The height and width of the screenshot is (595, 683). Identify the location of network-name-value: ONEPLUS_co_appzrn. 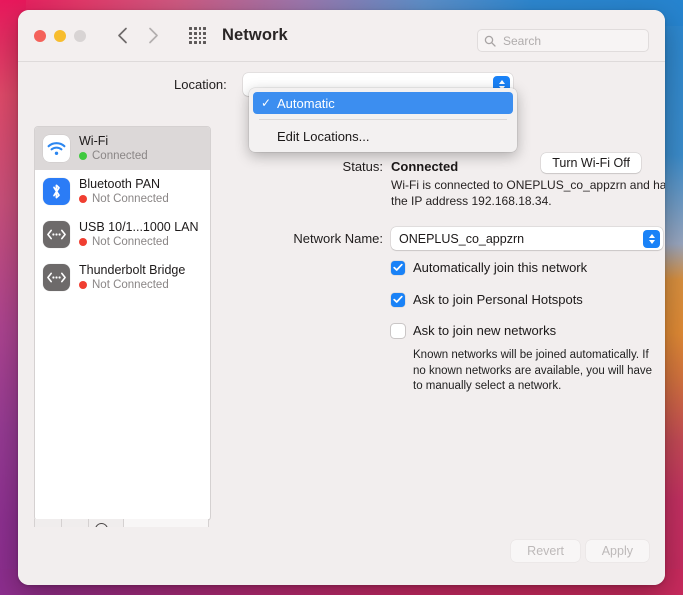
(462, 238).